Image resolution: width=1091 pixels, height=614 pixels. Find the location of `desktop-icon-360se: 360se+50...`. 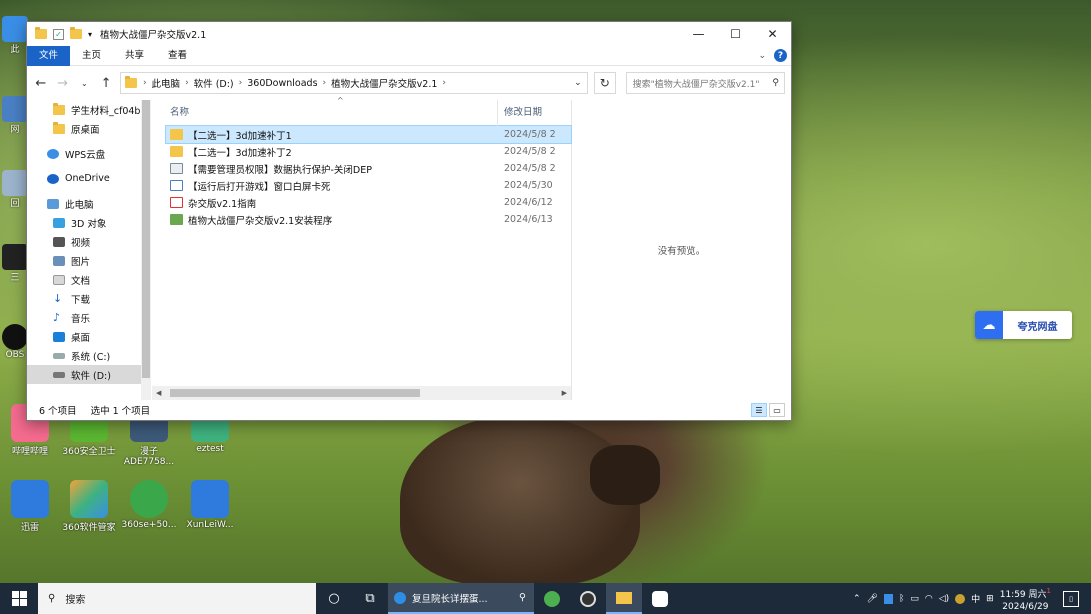

desktop-icon-360se: 360se+50... is located at coordinates (149, 505).